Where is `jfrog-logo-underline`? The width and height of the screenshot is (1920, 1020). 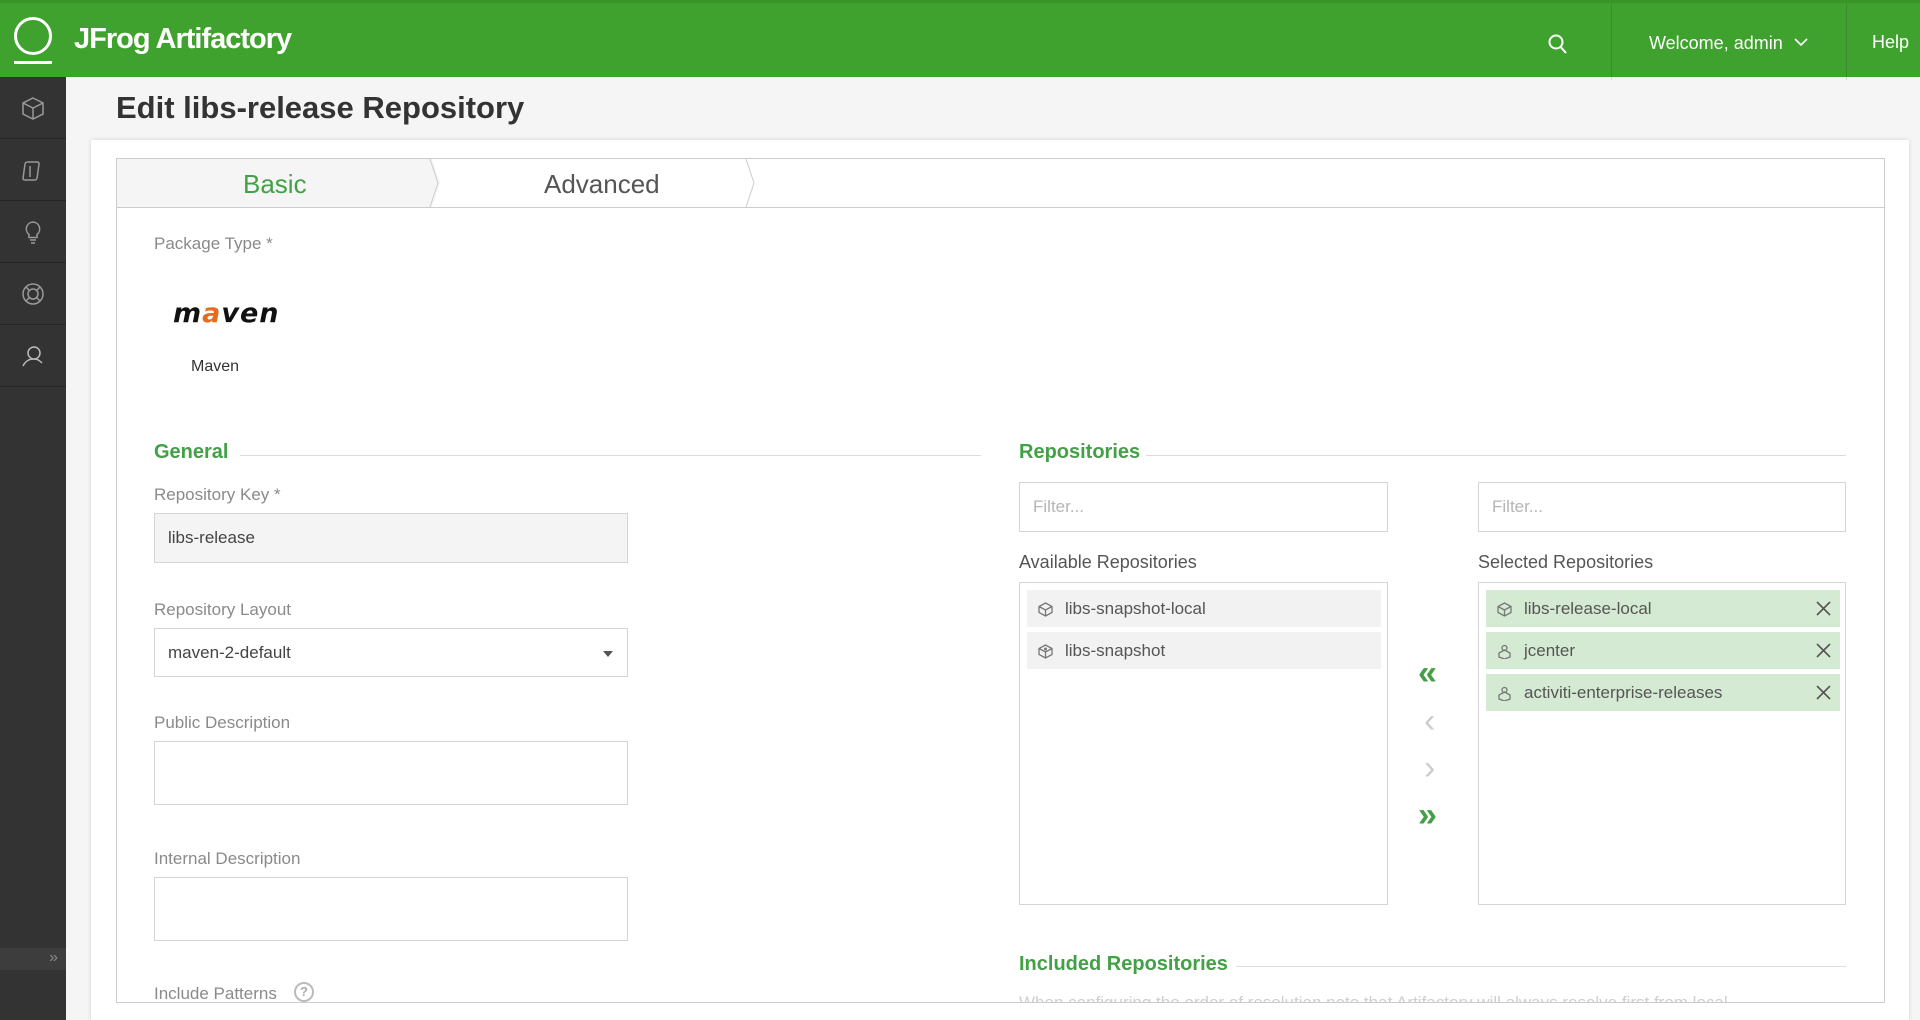 jfrog-logo-underline is located at coordinates (33, 62).